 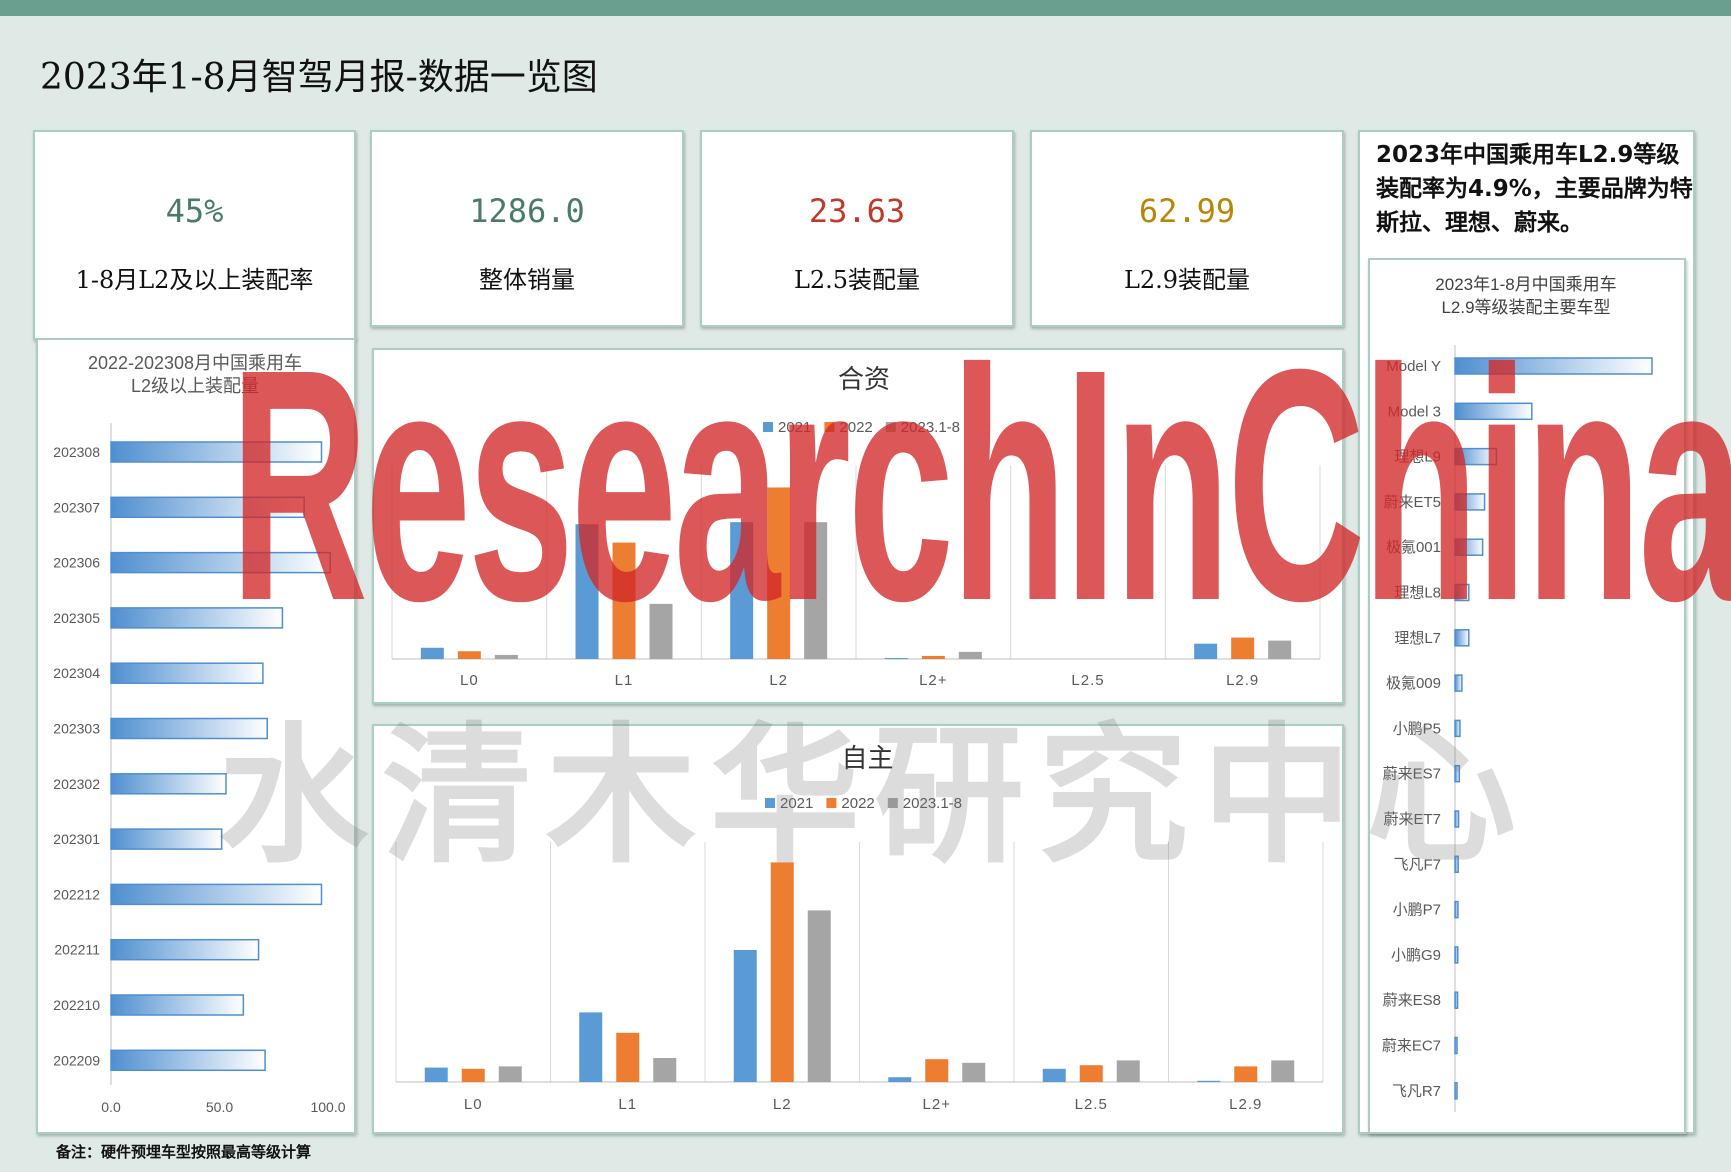 I want to click on y-tick-label: 理想L7, so click(x=1417, y=638).